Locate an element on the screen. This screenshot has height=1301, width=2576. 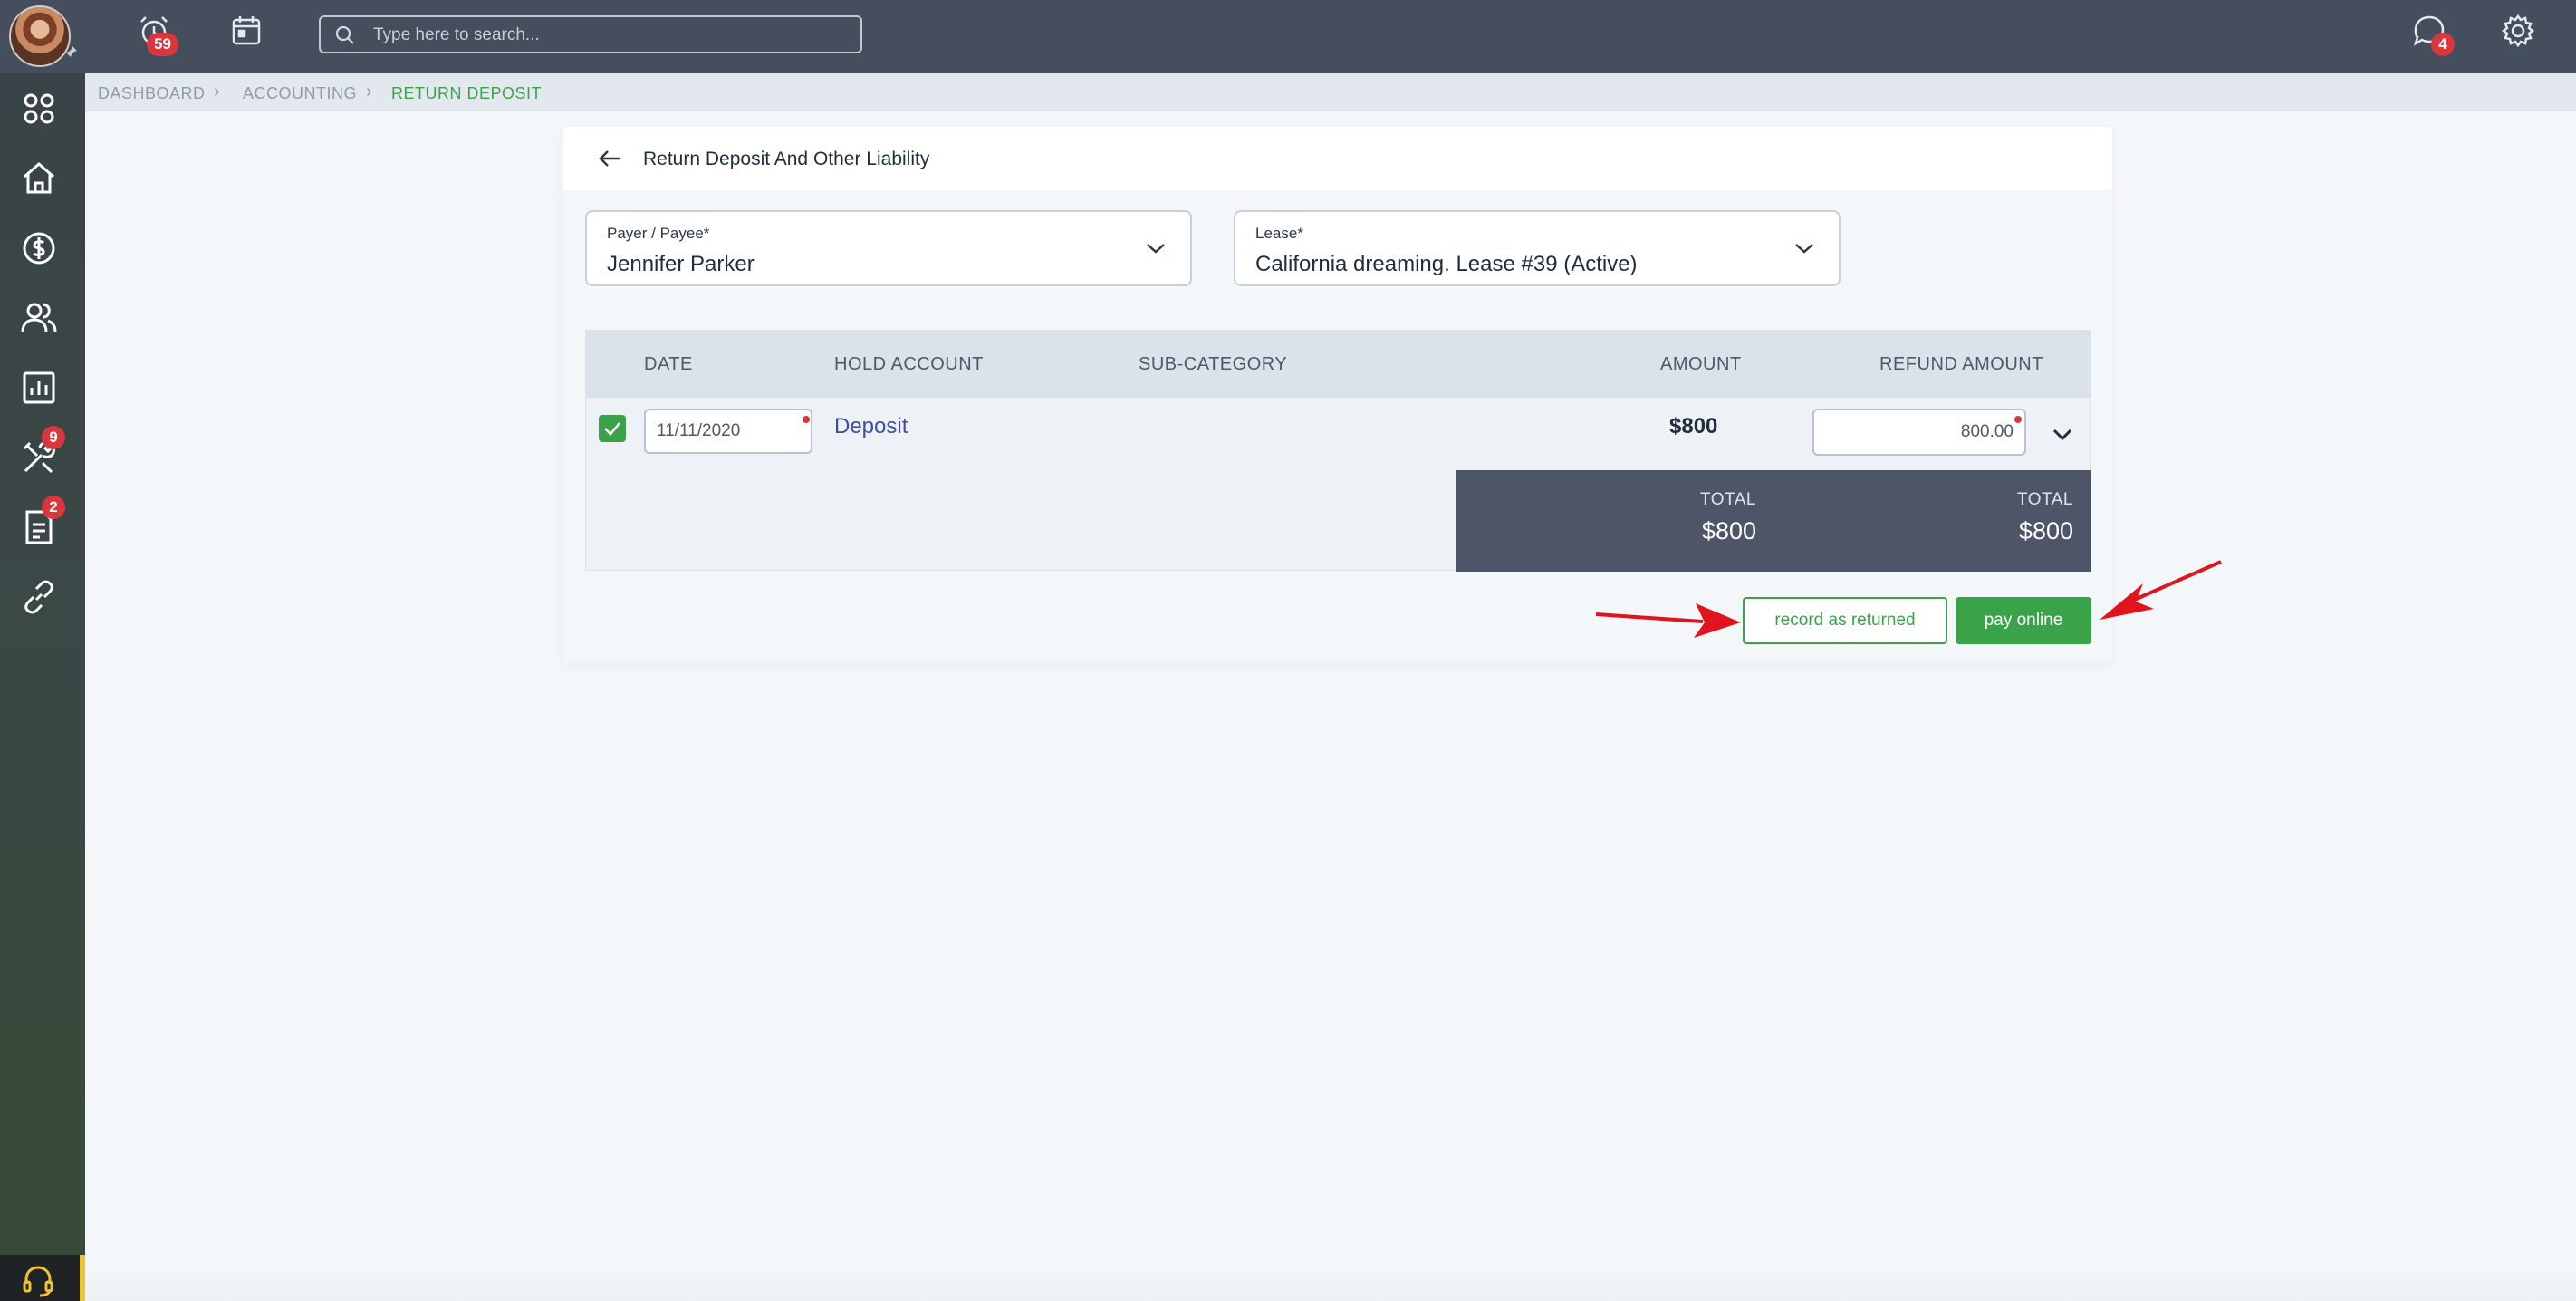
headset-icon is located at coordinates (38, 1281).